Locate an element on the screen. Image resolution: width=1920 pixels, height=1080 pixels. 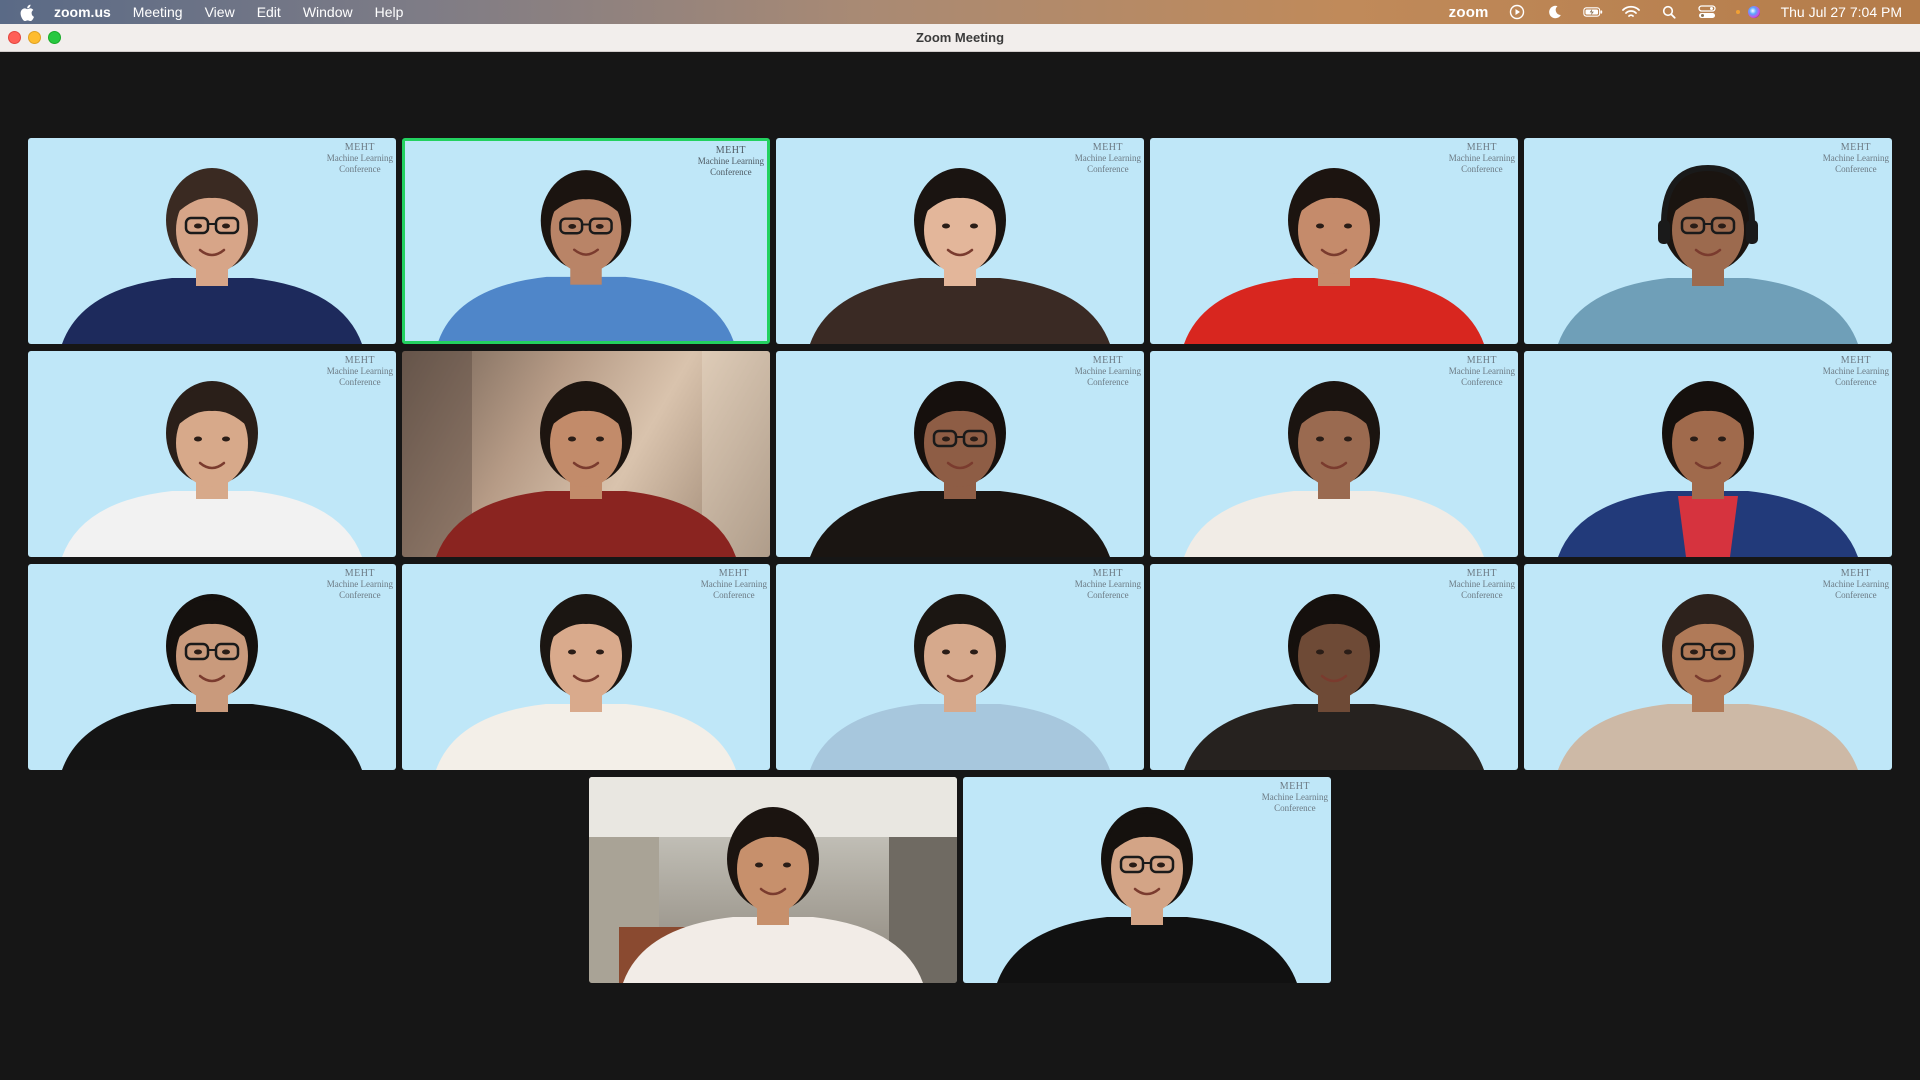
menu-meeting: Meeting is located at coordinates (158, 12).